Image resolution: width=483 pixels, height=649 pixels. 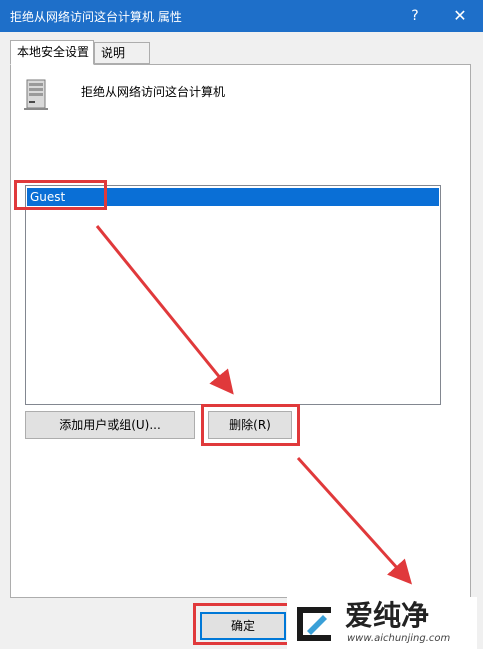 I want to click on help-button: ?, so click(x=415, y=16).